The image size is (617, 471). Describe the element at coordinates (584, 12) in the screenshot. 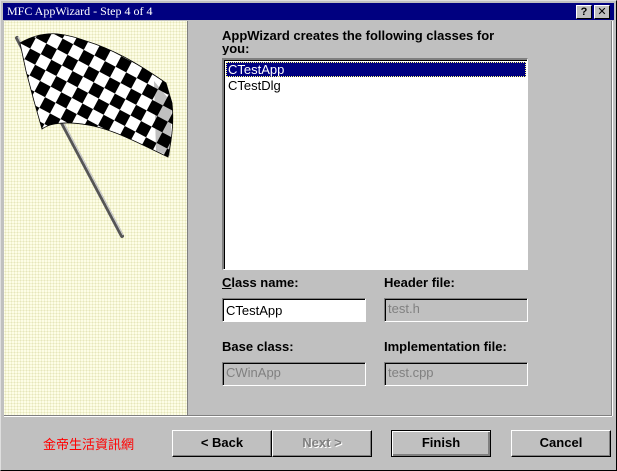

I see `help-button: ?` at that location.